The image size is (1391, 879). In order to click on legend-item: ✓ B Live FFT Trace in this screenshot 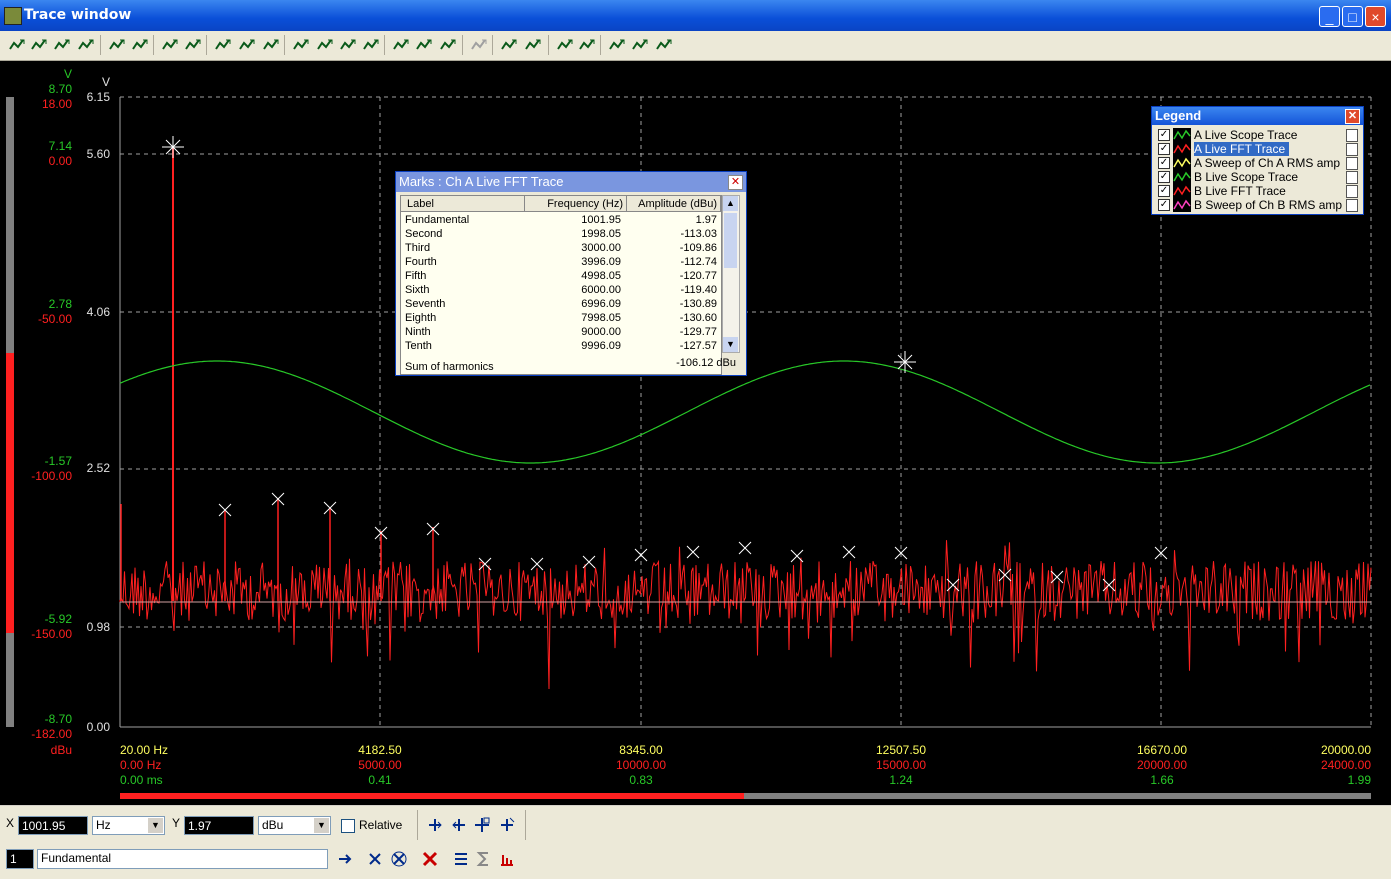, I will do `click(1258, 191)`.